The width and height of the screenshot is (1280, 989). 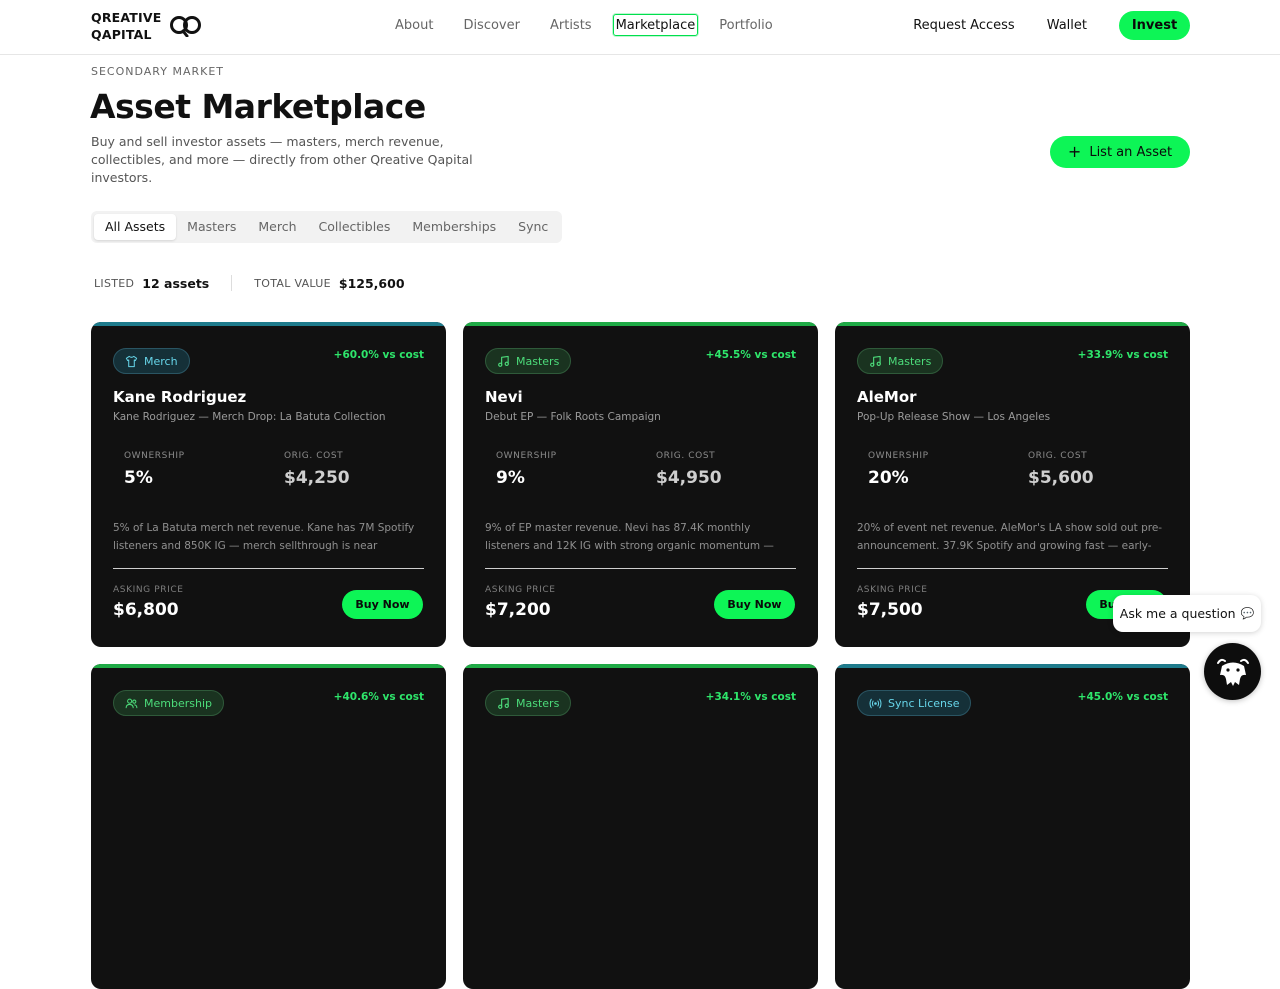 What do you see at coordinates (178, 703) in the screenshot?
I see `badge-label: Membership` at bounding box center [178, 703].